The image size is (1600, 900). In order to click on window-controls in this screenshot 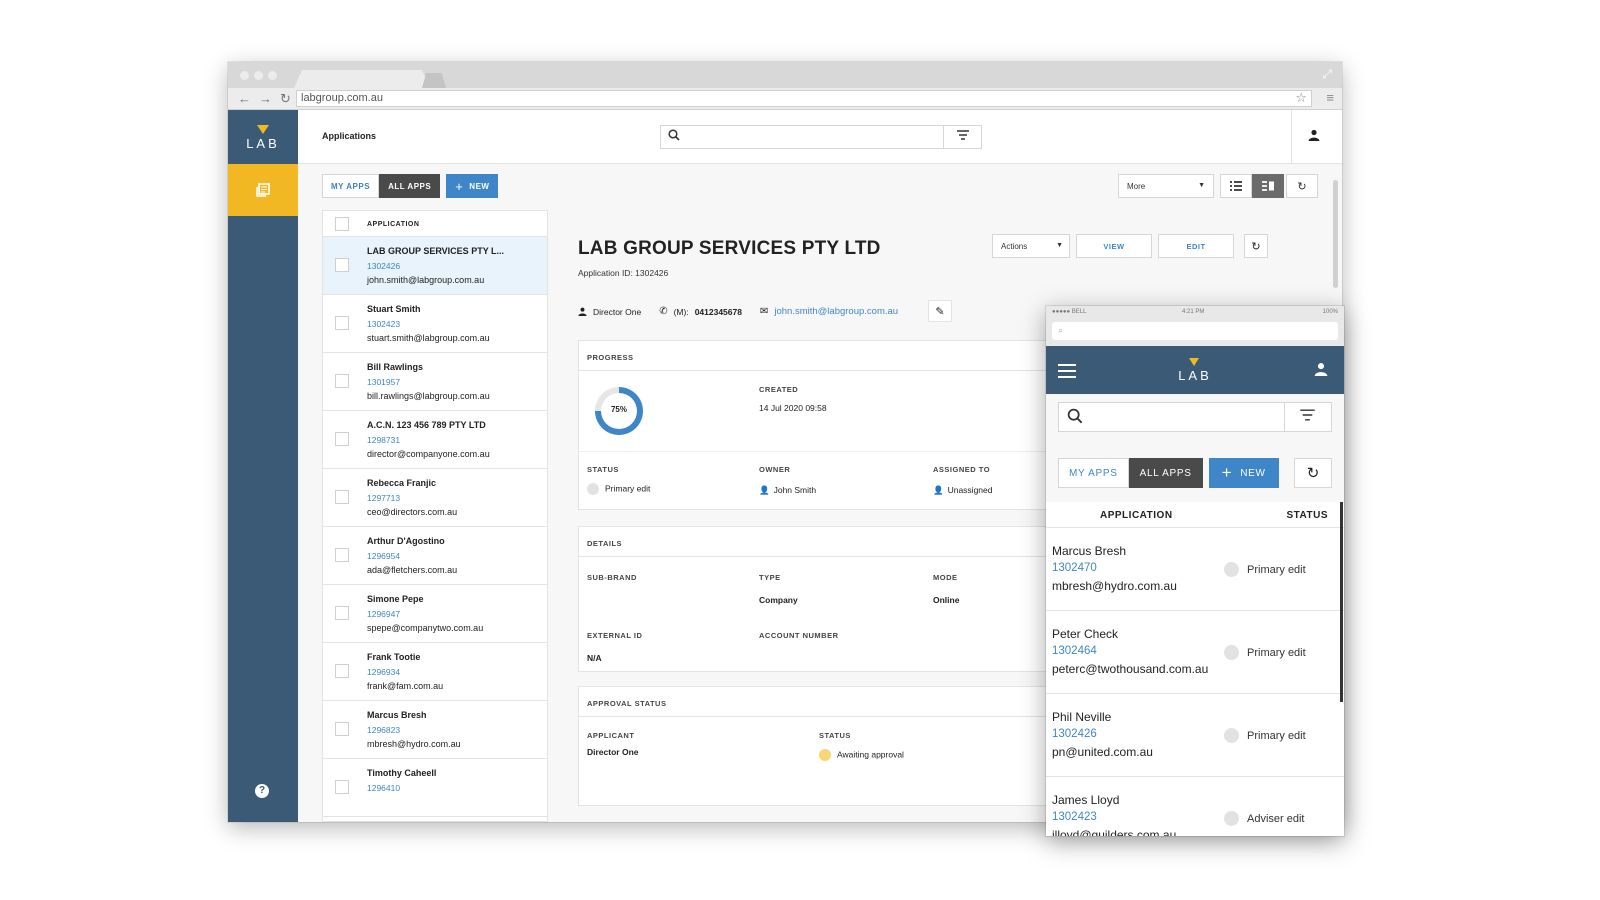, I will do `click(258, 75)`.